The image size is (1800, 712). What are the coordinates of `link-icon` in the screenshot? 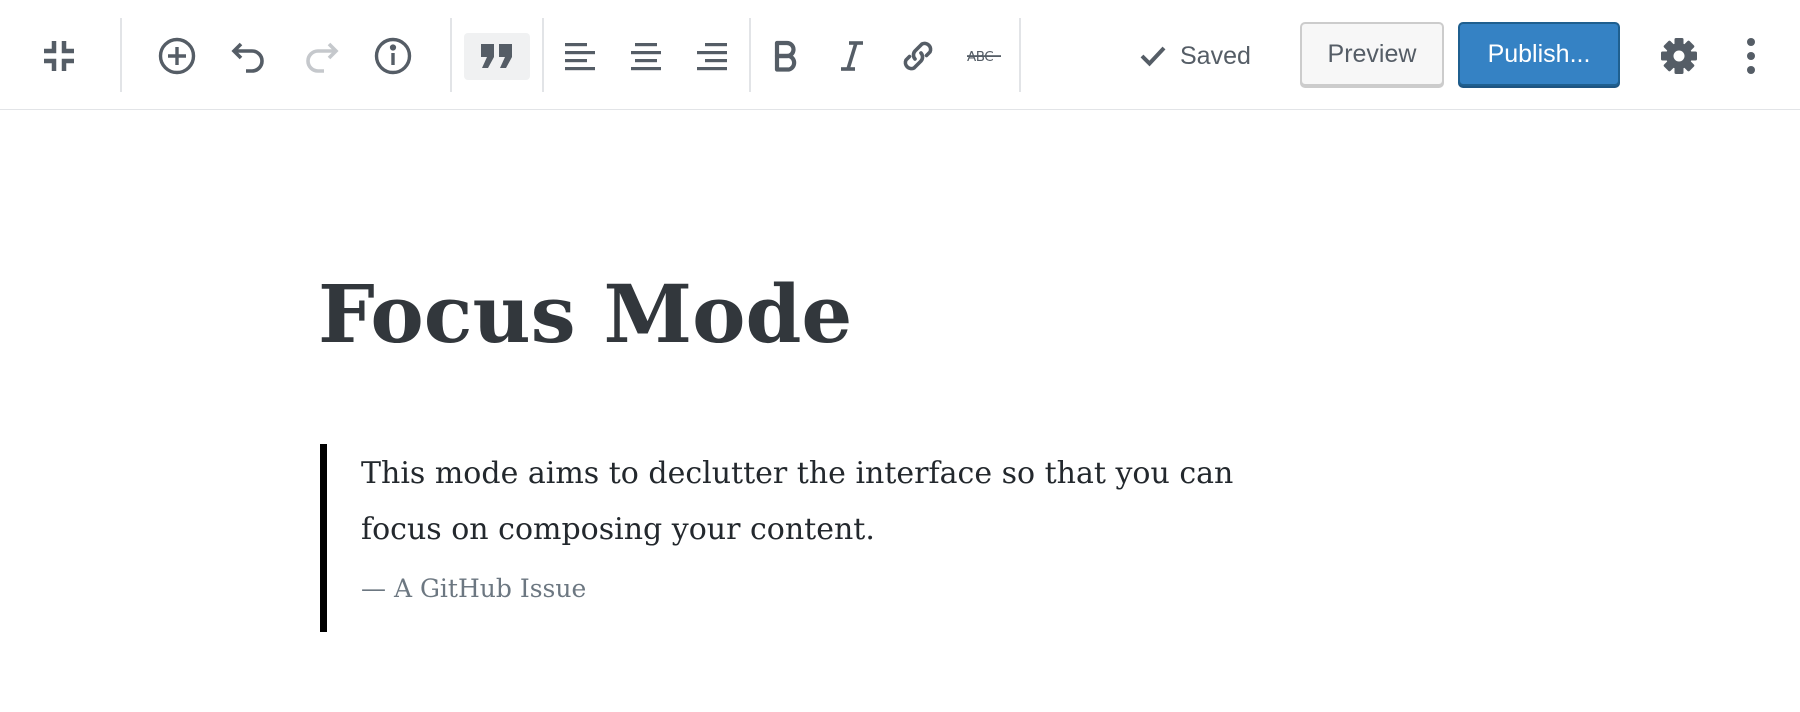 It's located at (918, 56).